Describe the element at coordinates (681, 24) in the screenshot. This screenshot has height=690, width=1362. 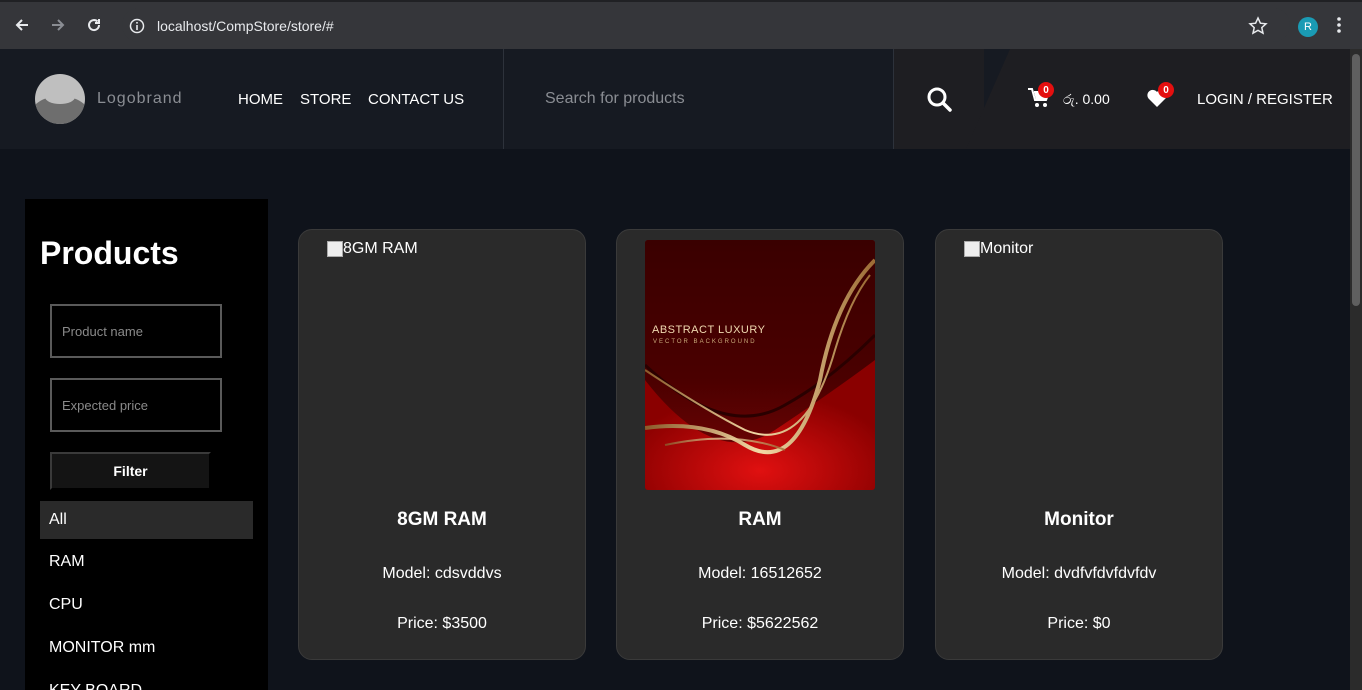
I see `browser-toolbar: localhost/CompStore/store/# R` at that location.